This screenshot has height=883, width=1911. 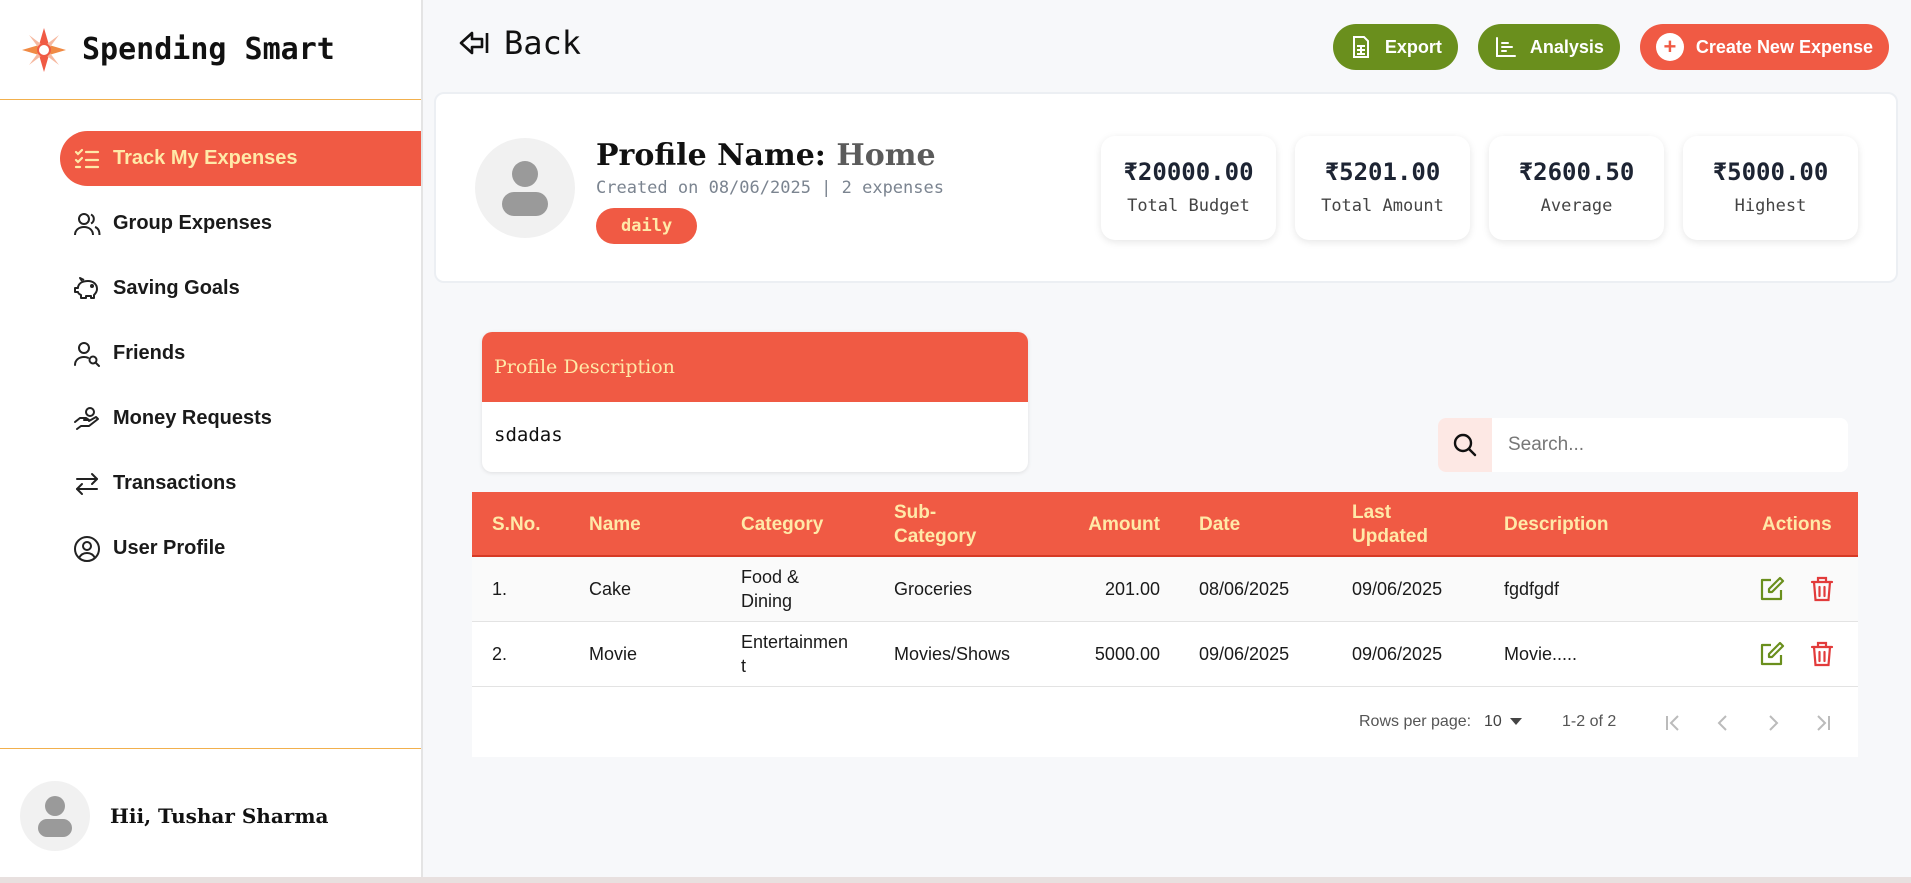 I want to click on top-actions: Export Analysis + Create New Expense, so click(x=1610, y=47).